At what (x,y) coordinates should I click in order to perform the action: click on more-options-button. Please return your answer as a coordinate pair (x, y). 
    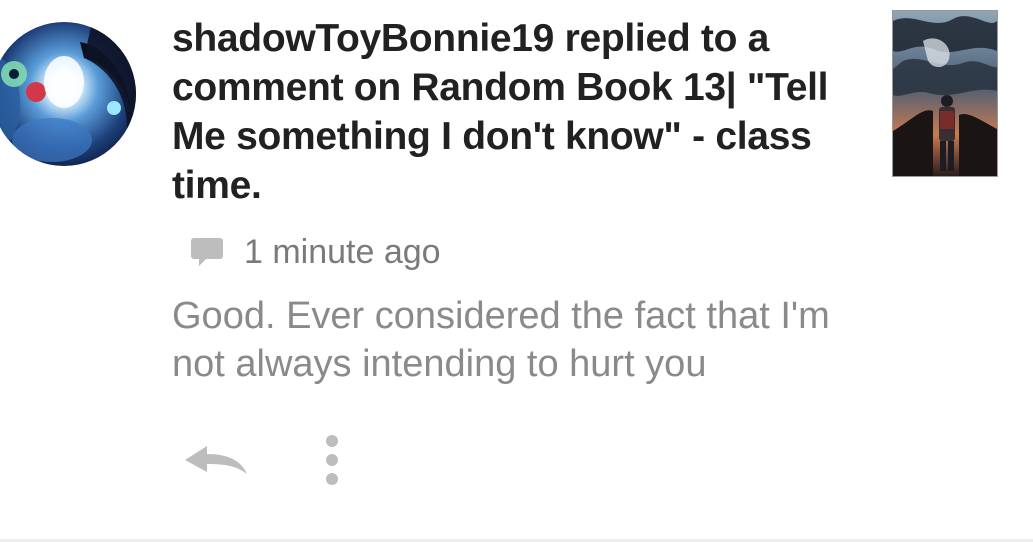
    Looking at the image, I should click on (332, 462).